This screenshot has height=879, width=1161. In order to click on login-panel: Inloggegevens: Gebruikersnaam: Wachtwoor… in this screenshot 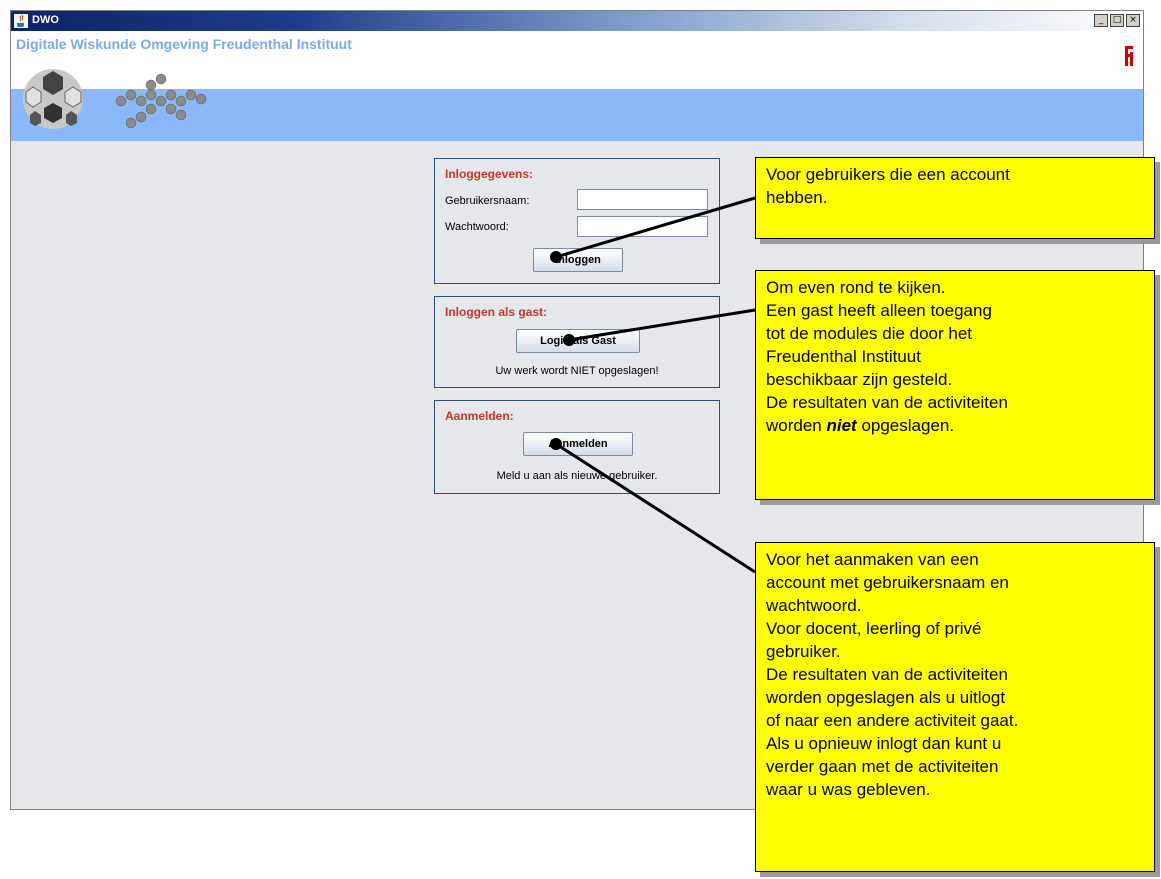, I will do `click(577, 221)`.